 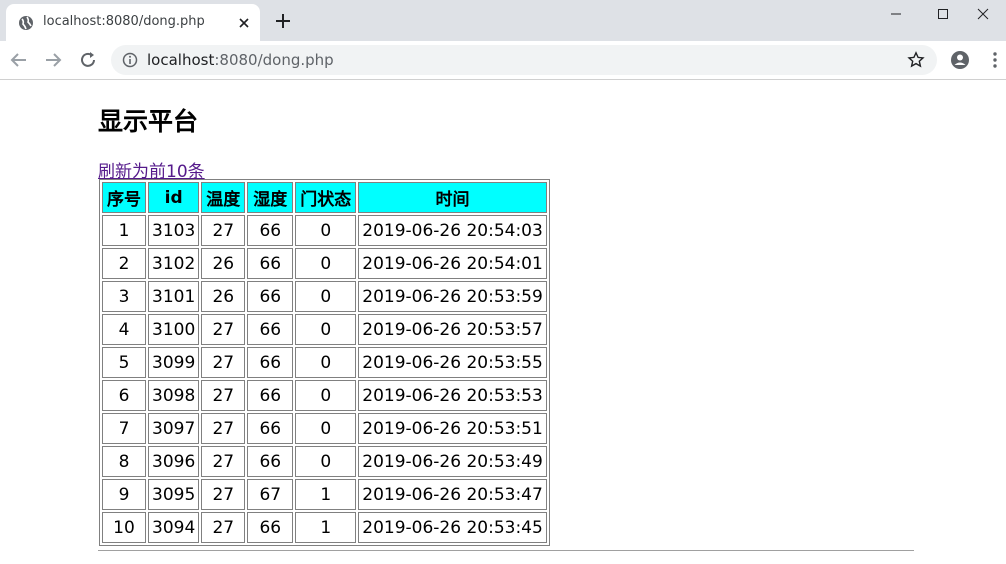 I want to click on reload-icon, so click(x=88, y=60).